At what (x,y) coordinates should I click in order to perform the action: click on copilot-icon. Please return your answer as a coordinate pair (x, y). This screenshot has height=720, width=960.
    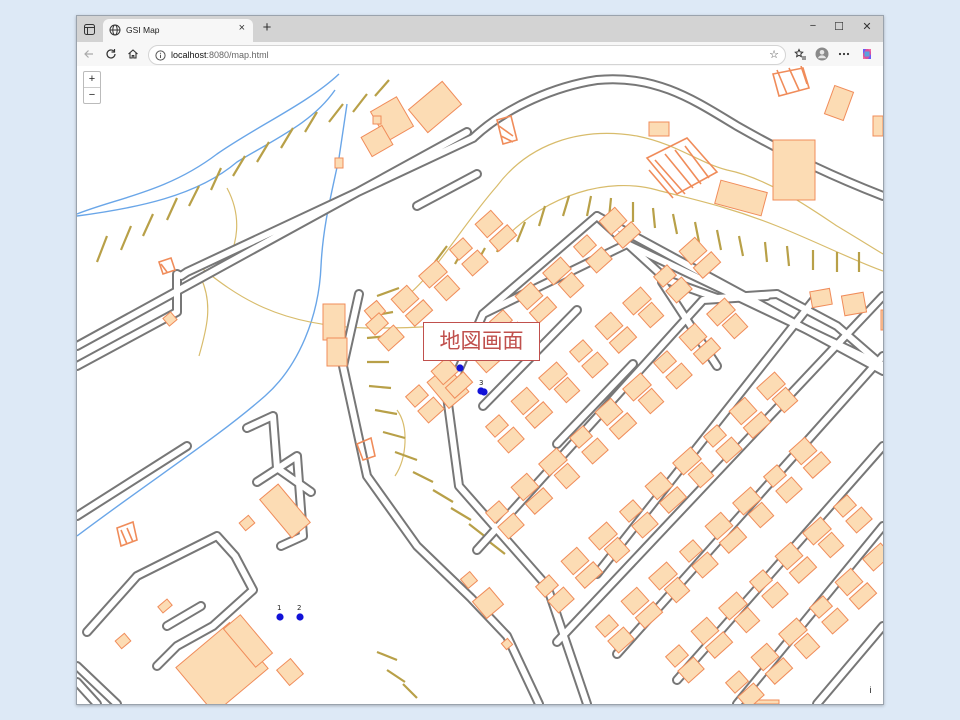
    Looking at the image, I should click on (867, 54).